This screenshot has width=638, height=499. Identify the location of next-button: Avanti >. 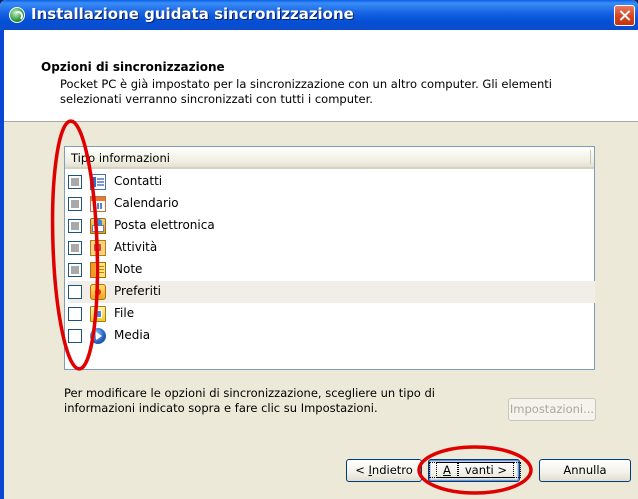
(475, 470).